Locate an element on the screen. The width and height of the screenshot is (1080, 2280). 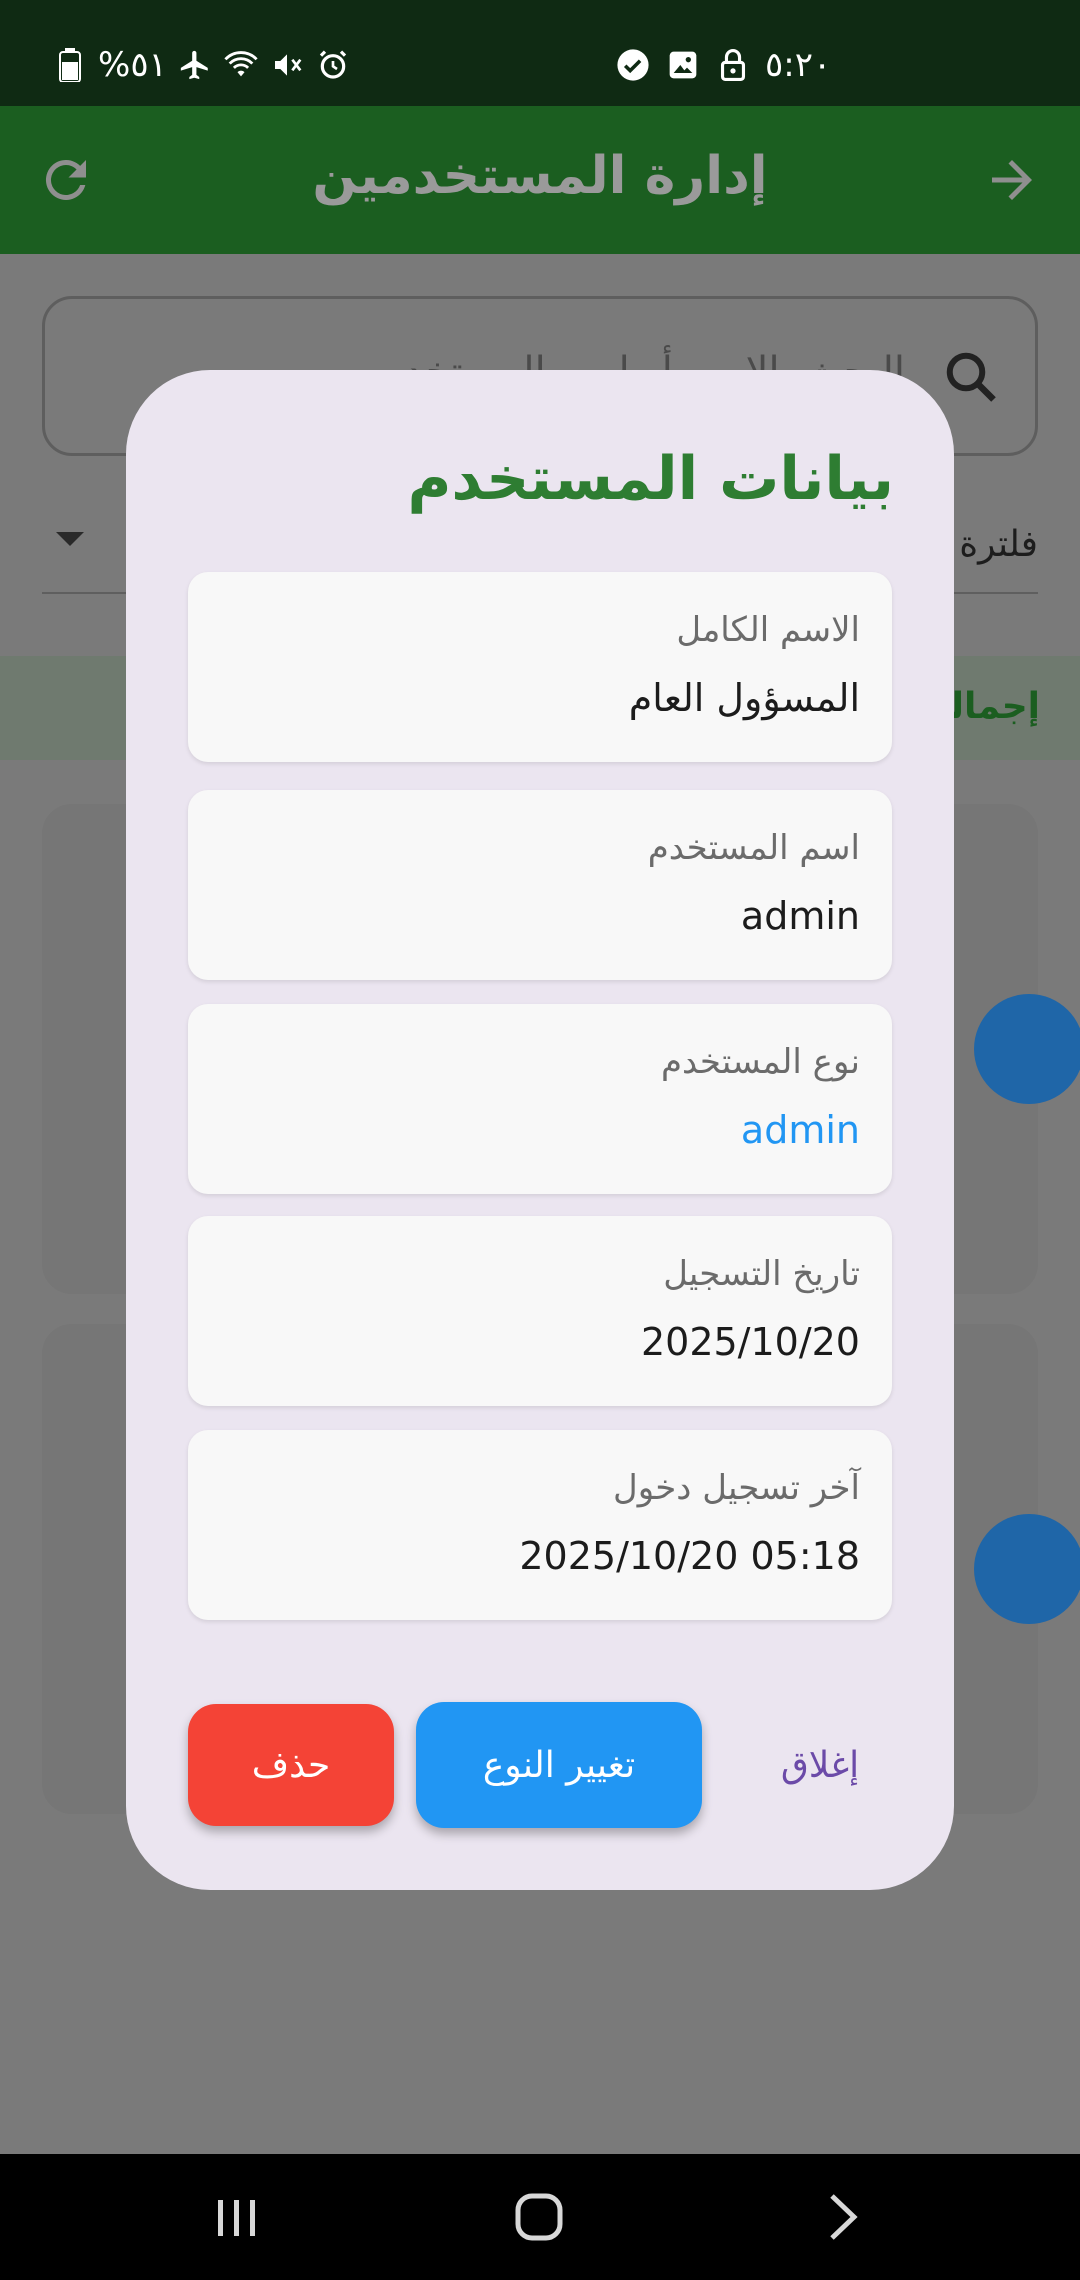
status-right-group: ٥:٢٠ is located at coordinates (723, 65).